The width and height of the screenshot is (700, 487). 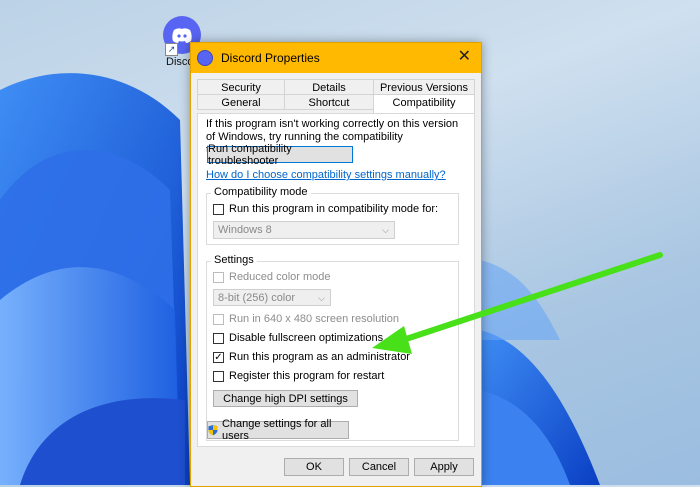 I want to click on tab-shortcut: Shortcut, so click(x=329, y=102).